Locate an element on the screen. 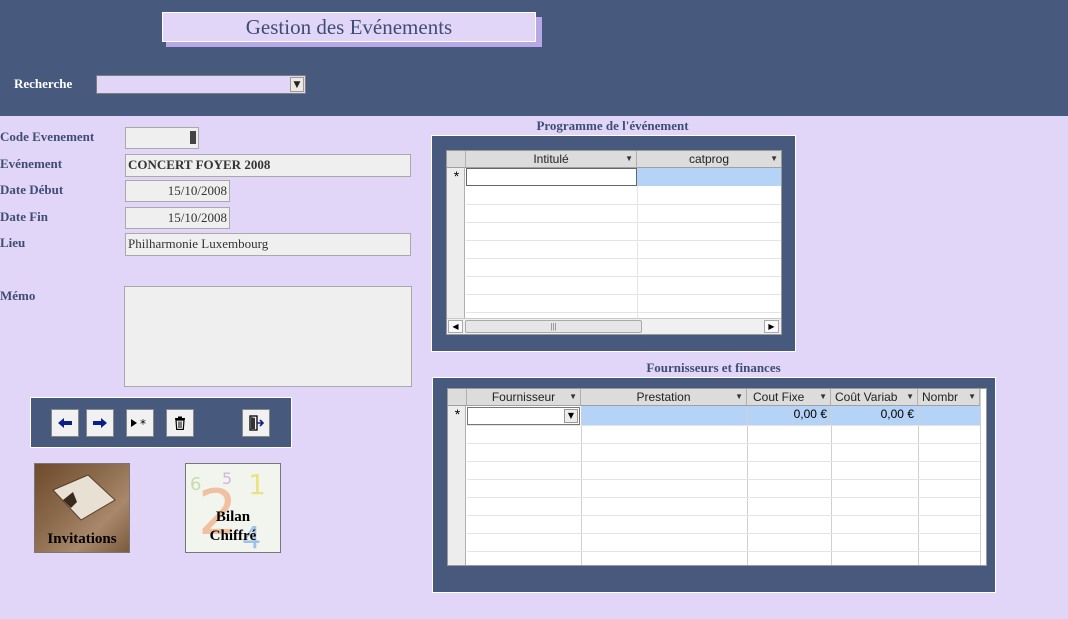  page-title: Gestion des Evénements is located at coordinates (349, 27).